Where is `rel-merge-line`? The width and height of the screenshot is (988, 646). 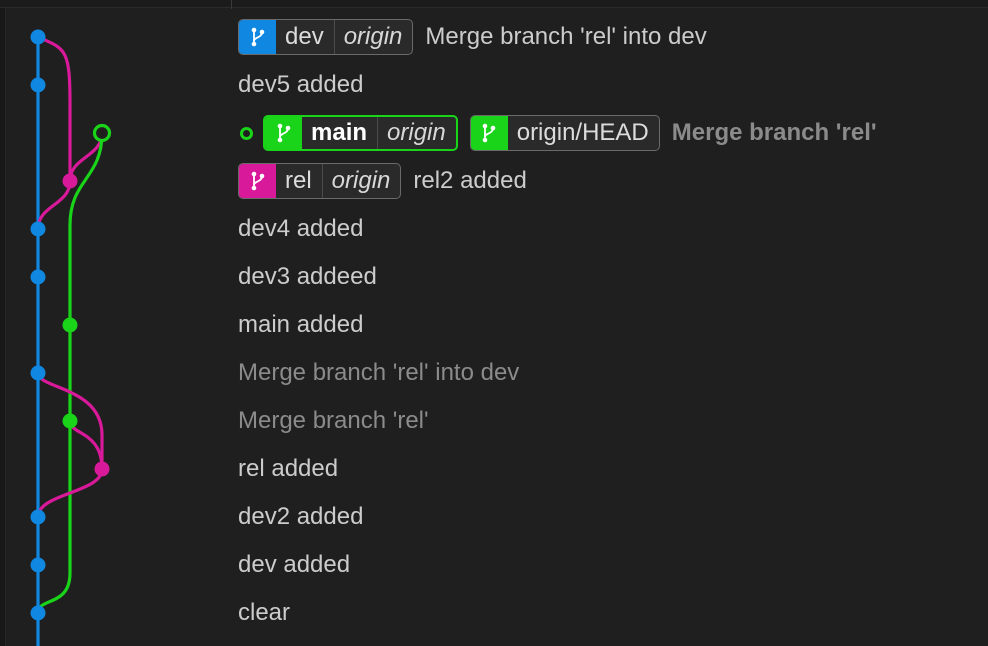
rel-merge-line is located at coordinates (54, 109).